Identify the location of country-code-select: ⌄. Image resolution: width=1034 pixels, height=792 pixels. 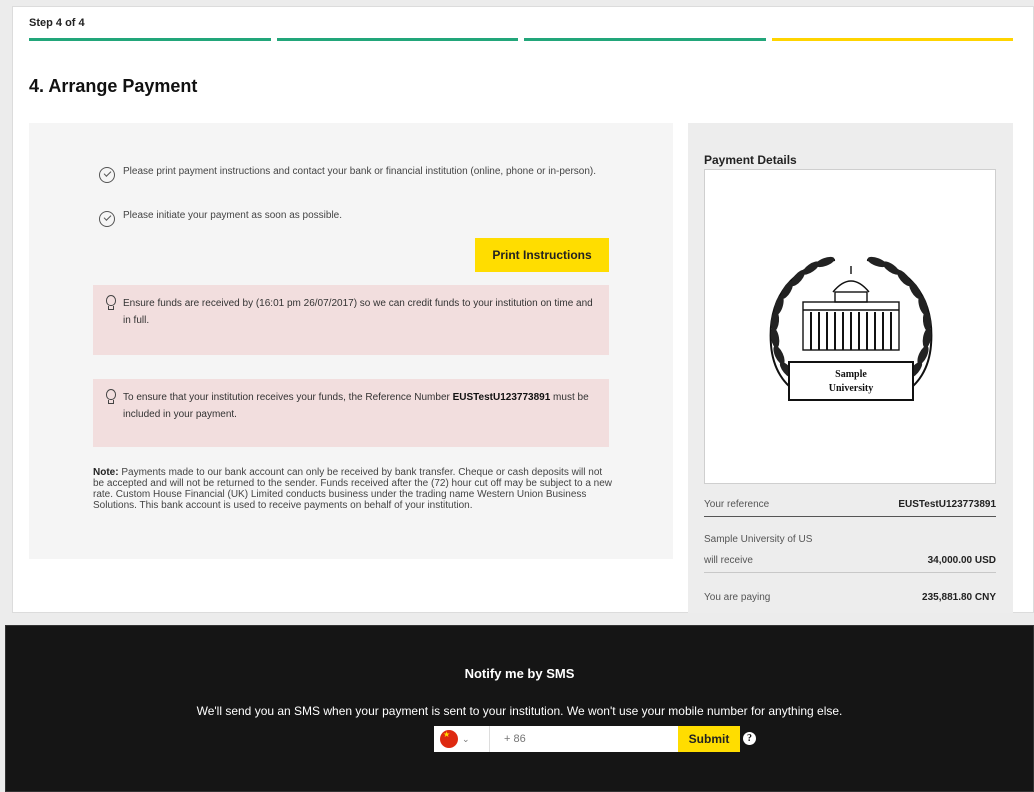
(462, 739).